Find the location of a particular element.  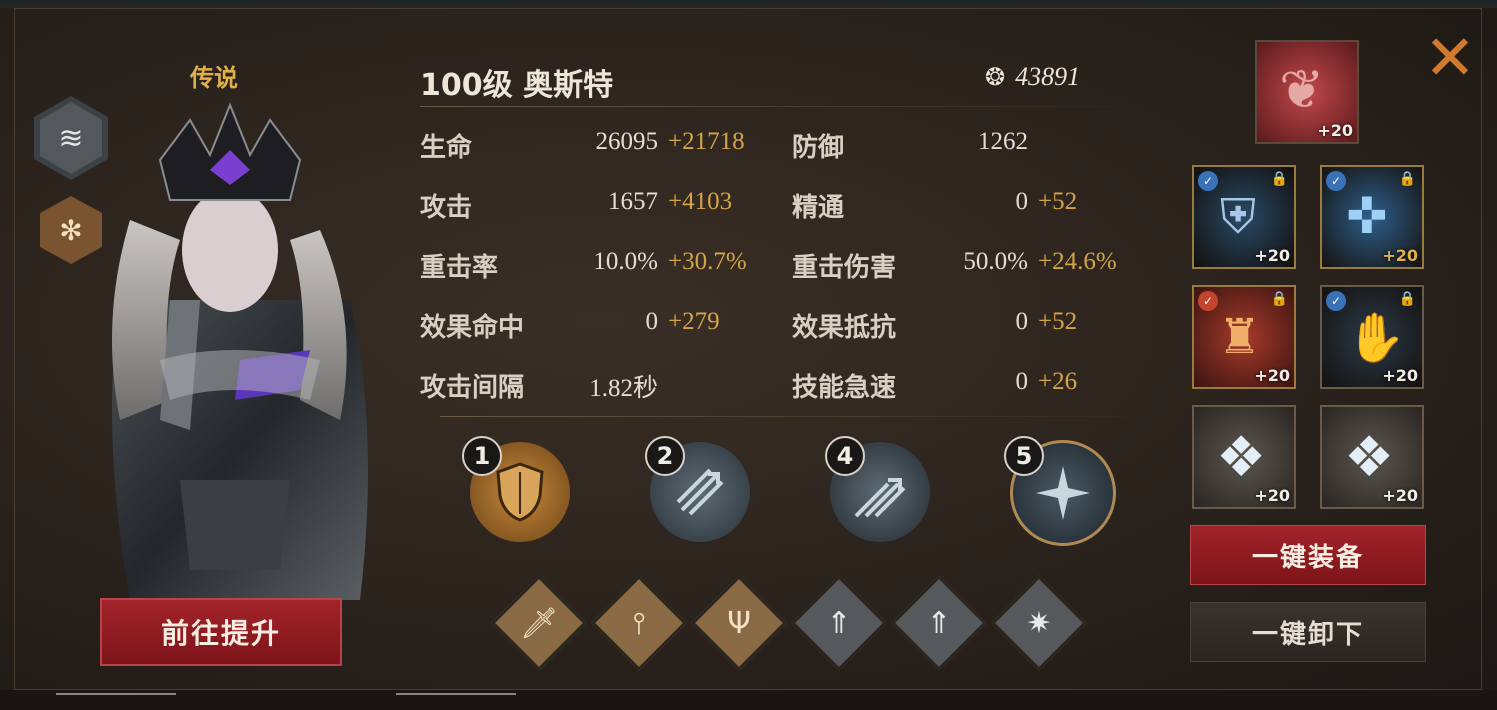

stat-label: 重击伤害 is located at coordinates (844, 268).